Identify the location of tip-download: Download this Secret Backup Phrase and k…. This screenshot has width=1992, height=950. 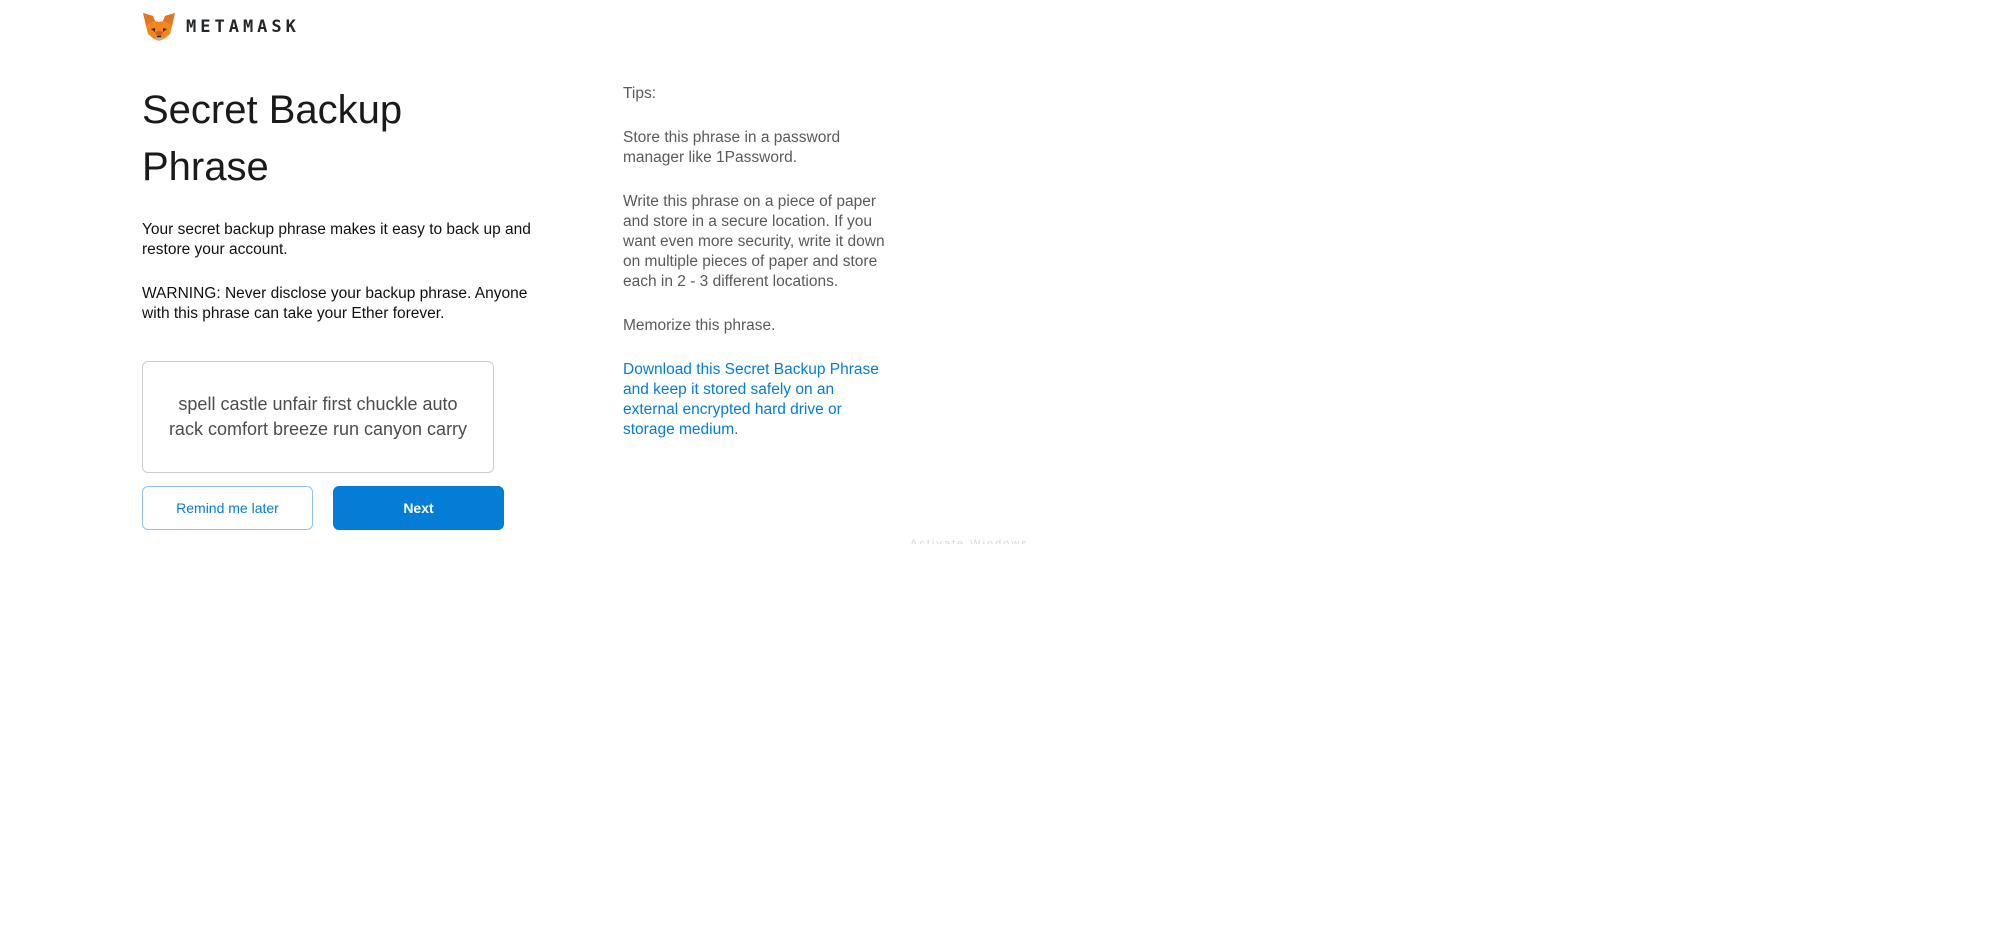
(758, 400).